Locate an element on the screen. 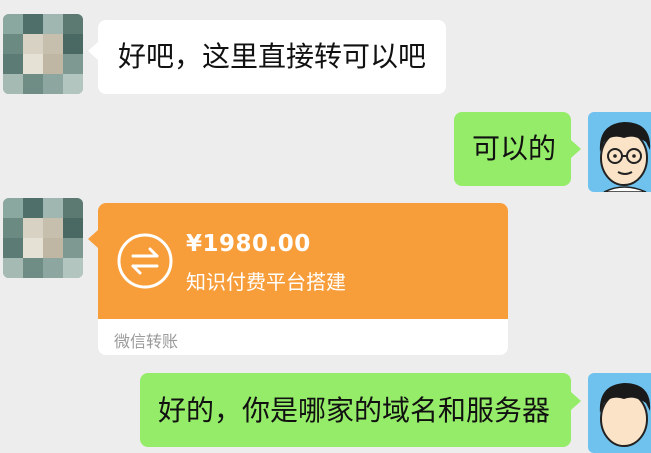  outgoing-message: 好的，你是哪家的域名和服务器 is located at coordinates (355, 410).